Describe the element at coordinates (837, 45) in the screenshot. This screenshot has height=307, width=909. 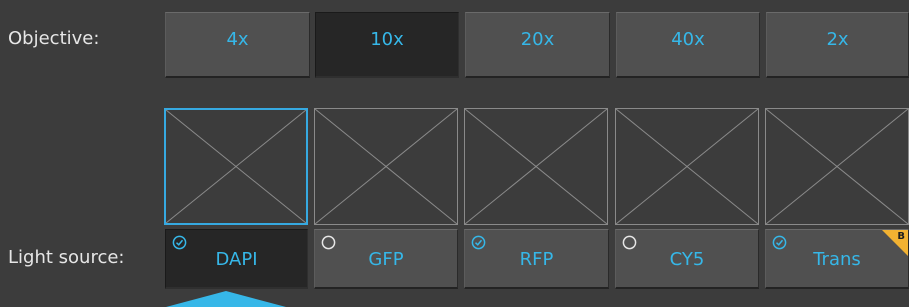
I see `objective-2x-button: 2x` at that location.